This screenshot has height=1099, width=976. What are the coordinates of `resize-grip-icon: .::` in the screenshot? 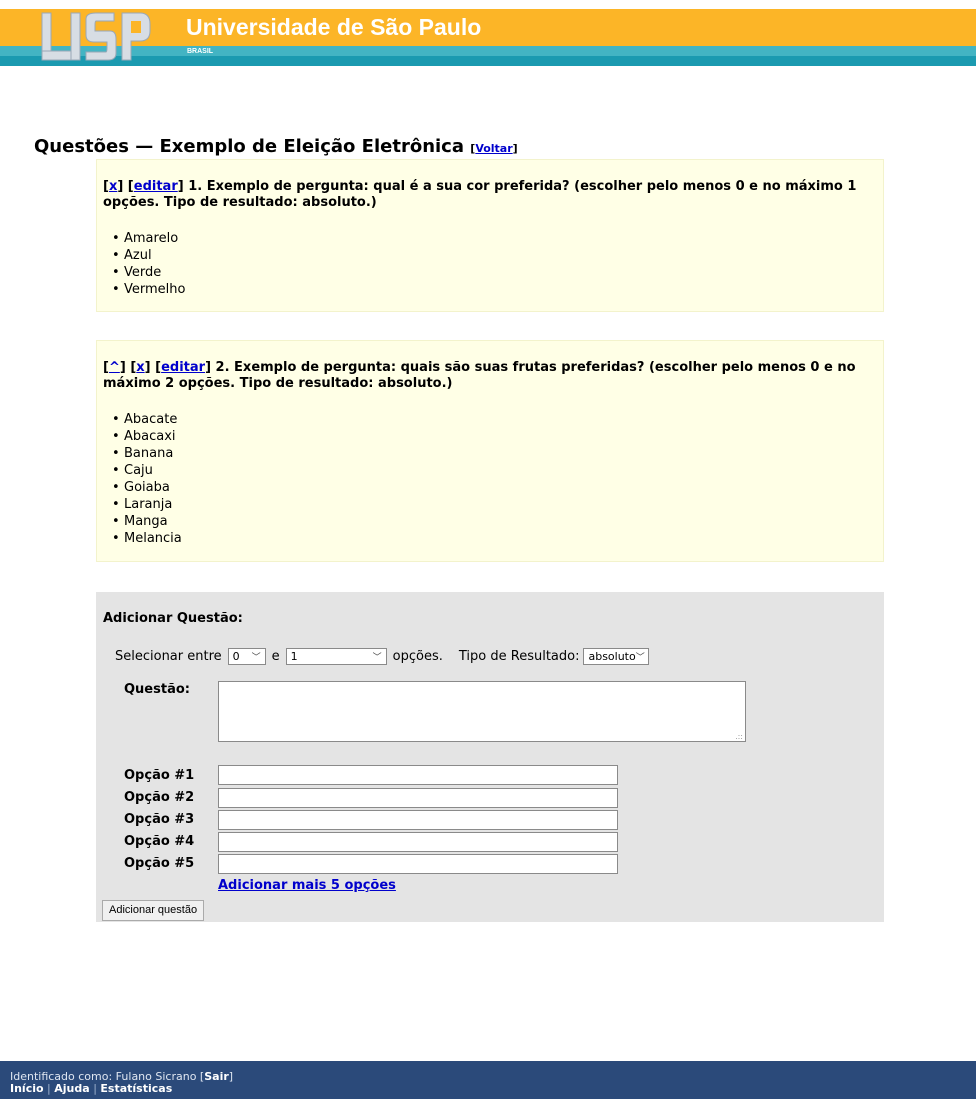 It's located at (739, 736).